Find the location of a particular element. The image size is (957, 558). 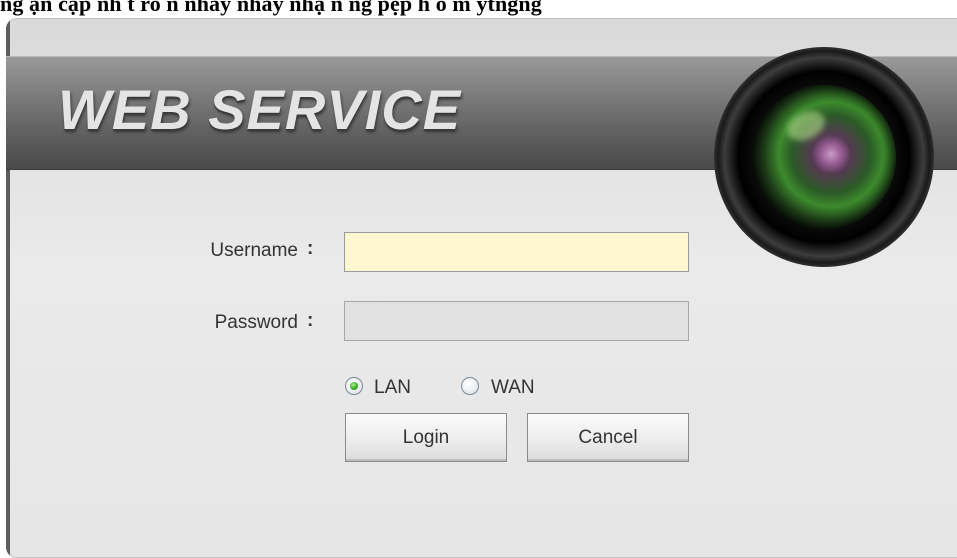

wan-radio-label: WAN is located at coordinates (513, 388).